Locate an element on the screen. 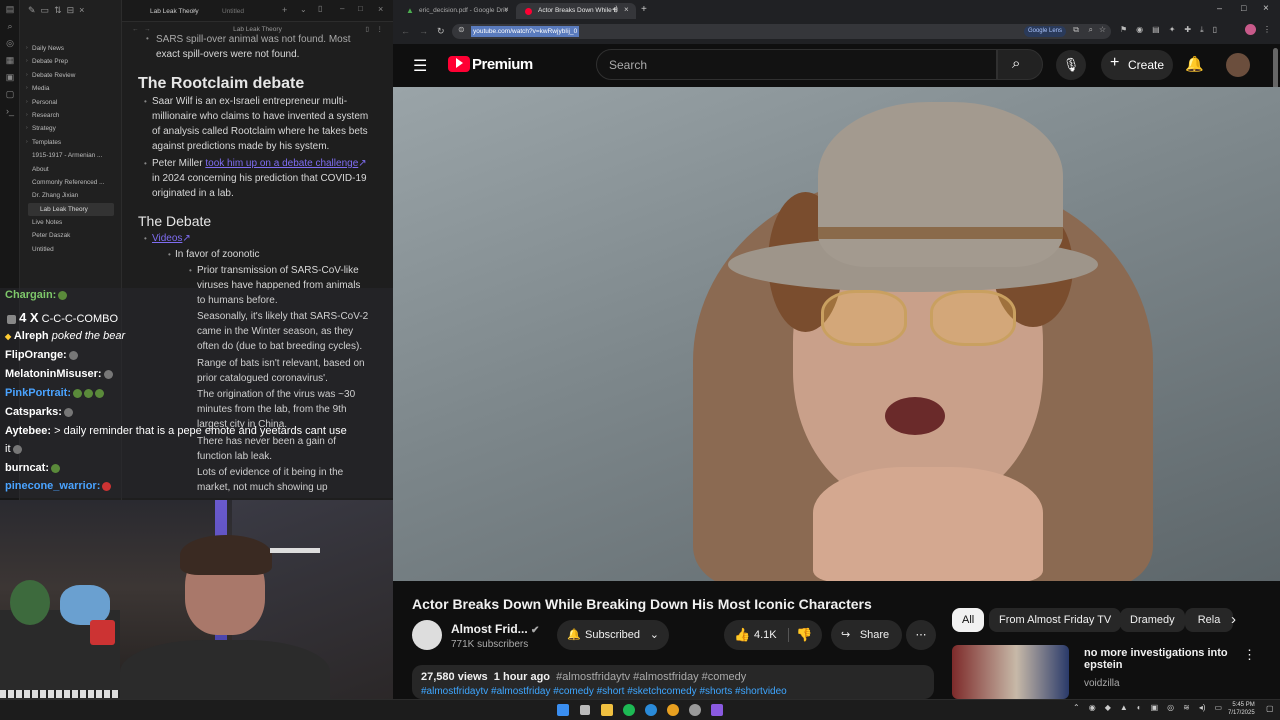 Image resolution: width=1280 pixels, height=720 pixels. zoom-icon: ⌕ is located at coordinates (1091, 30).